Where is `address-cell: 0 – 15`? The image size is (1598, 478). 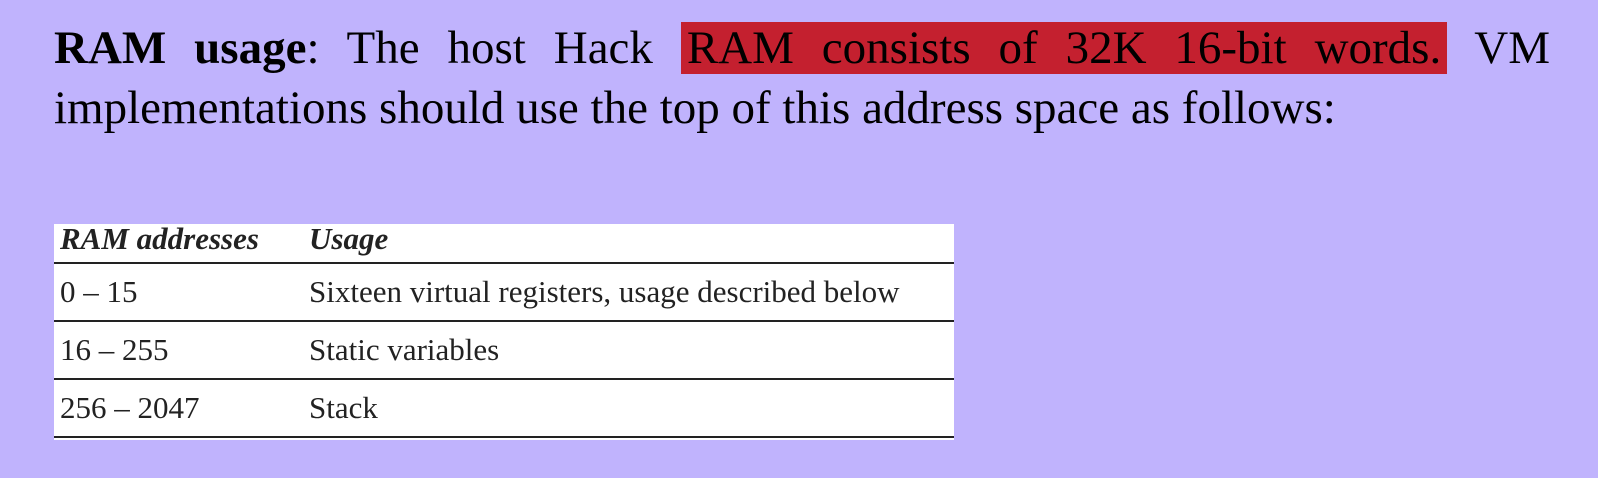 address-cell: 0 – 15 is located at coordinates (178, 292).